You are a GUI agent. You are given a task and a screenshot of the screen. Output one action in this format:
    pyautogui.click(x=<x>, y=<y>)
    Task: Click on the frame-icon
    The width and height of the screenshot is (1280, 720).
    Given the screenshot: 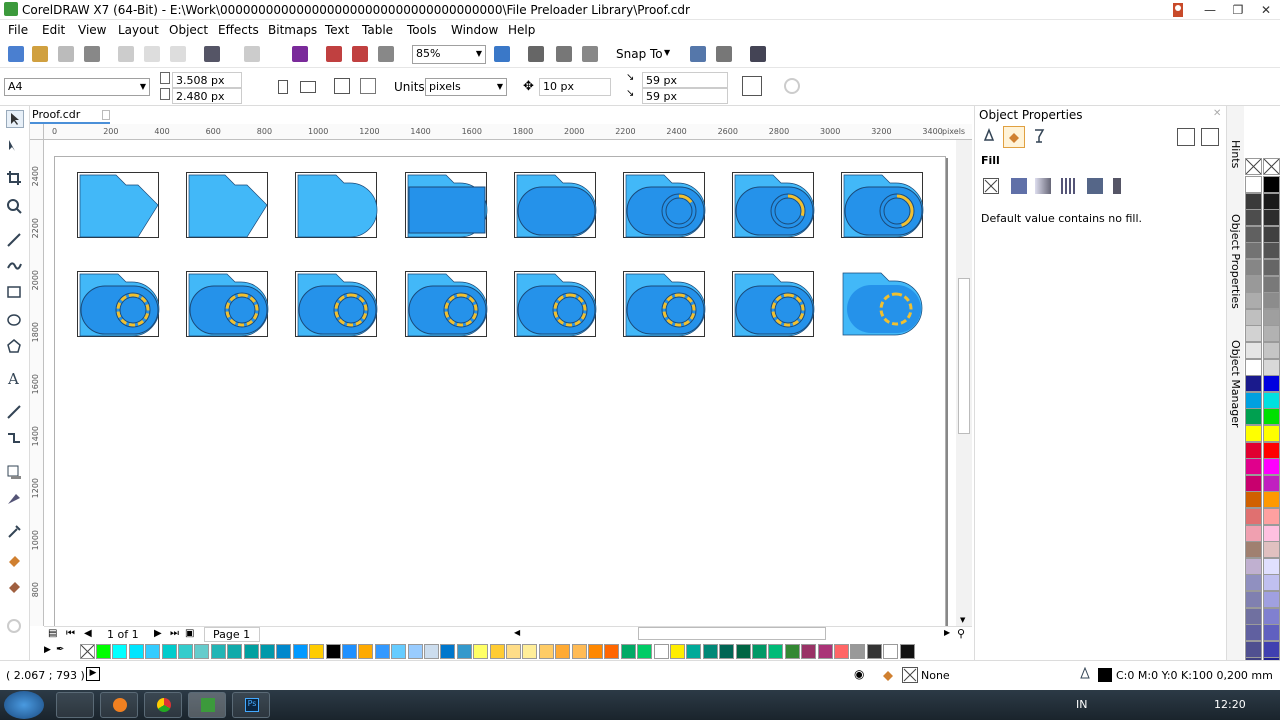 What is the action you would take?
    pyautogui.click(x=1186, y=137)
    